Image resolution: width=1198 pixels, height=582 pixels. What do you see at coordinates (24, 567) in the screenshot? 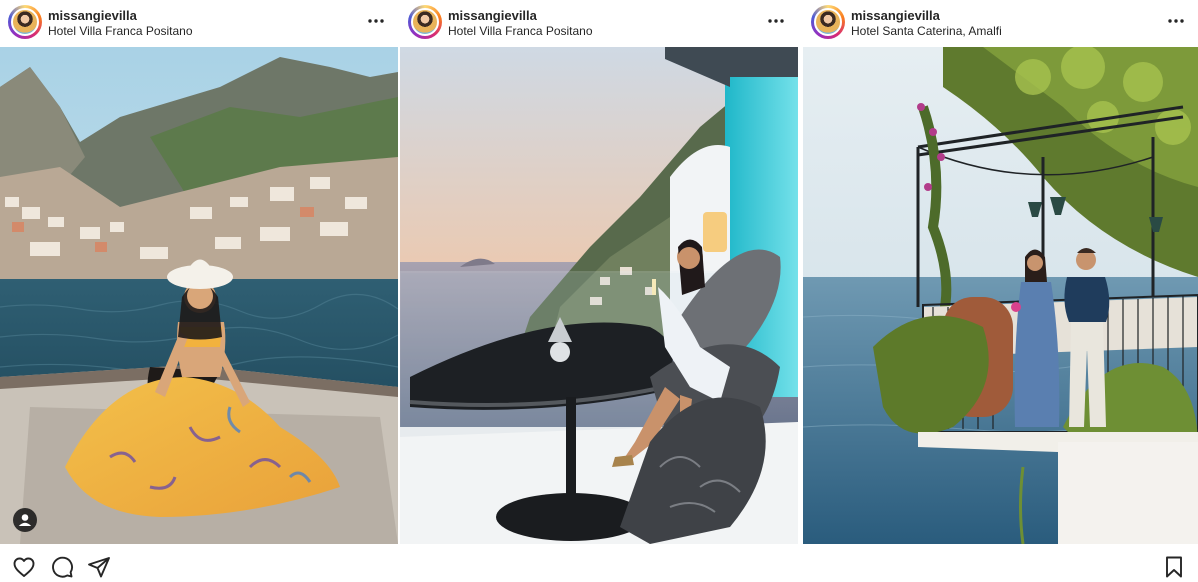
I see `heart-icon` at bounding box center [24, 567].